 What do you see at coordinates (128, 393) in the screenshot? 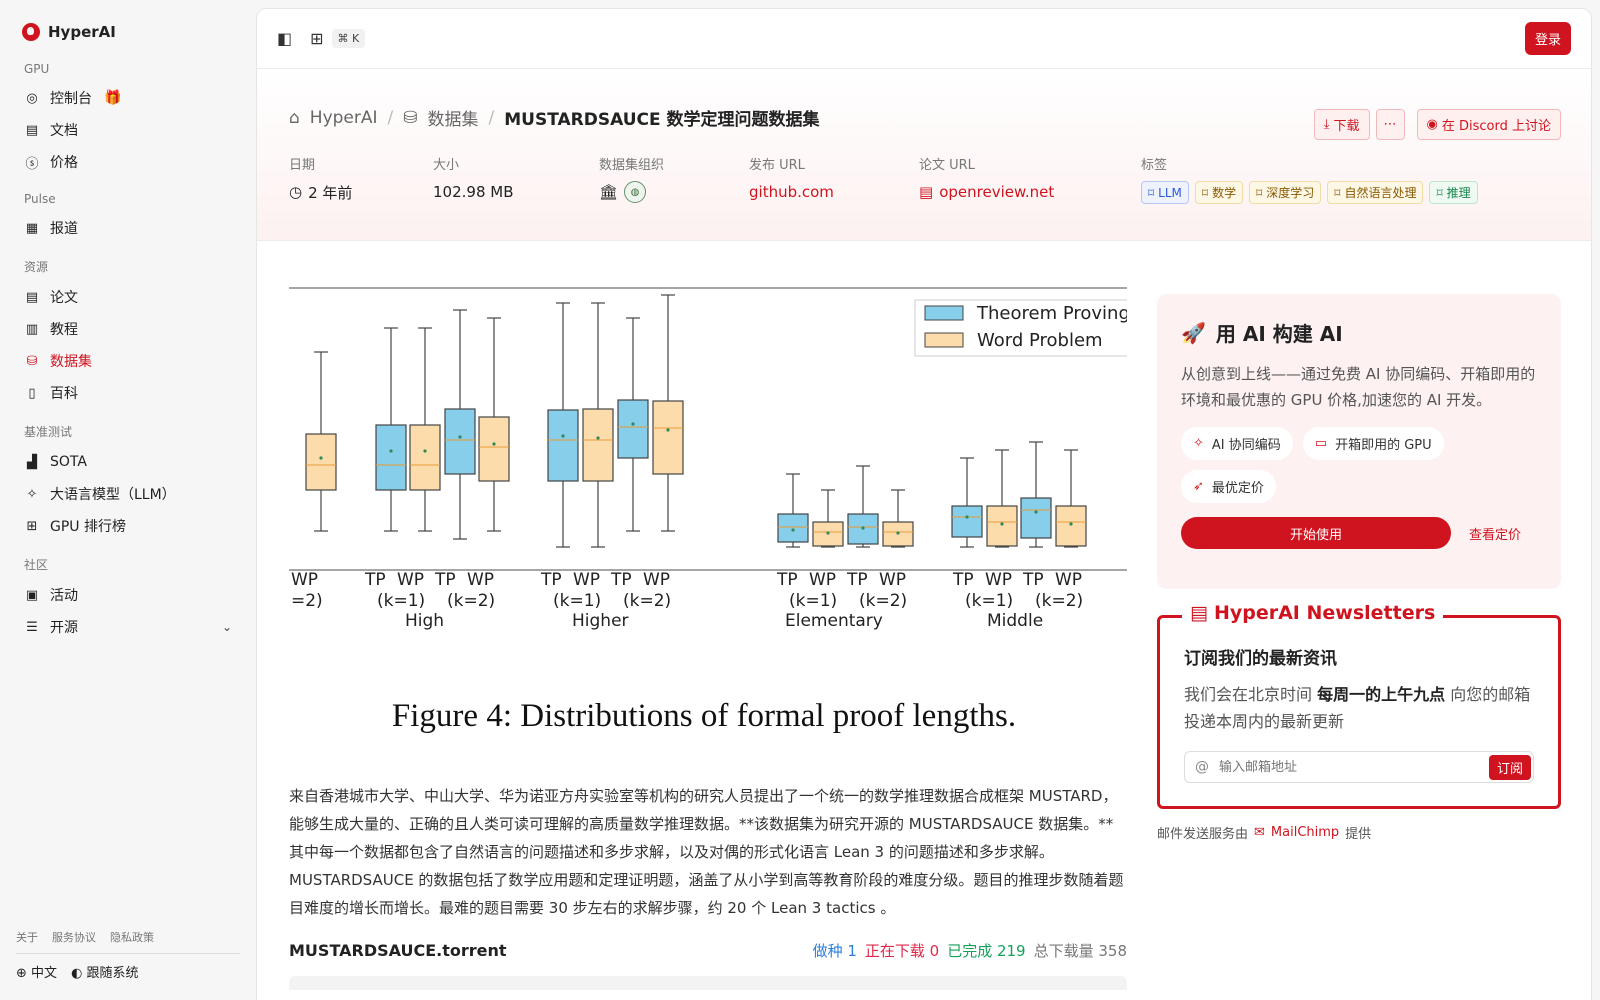
I see `sidebar-item-wiki: ▯ 百科` at bounding box center [128, 393].